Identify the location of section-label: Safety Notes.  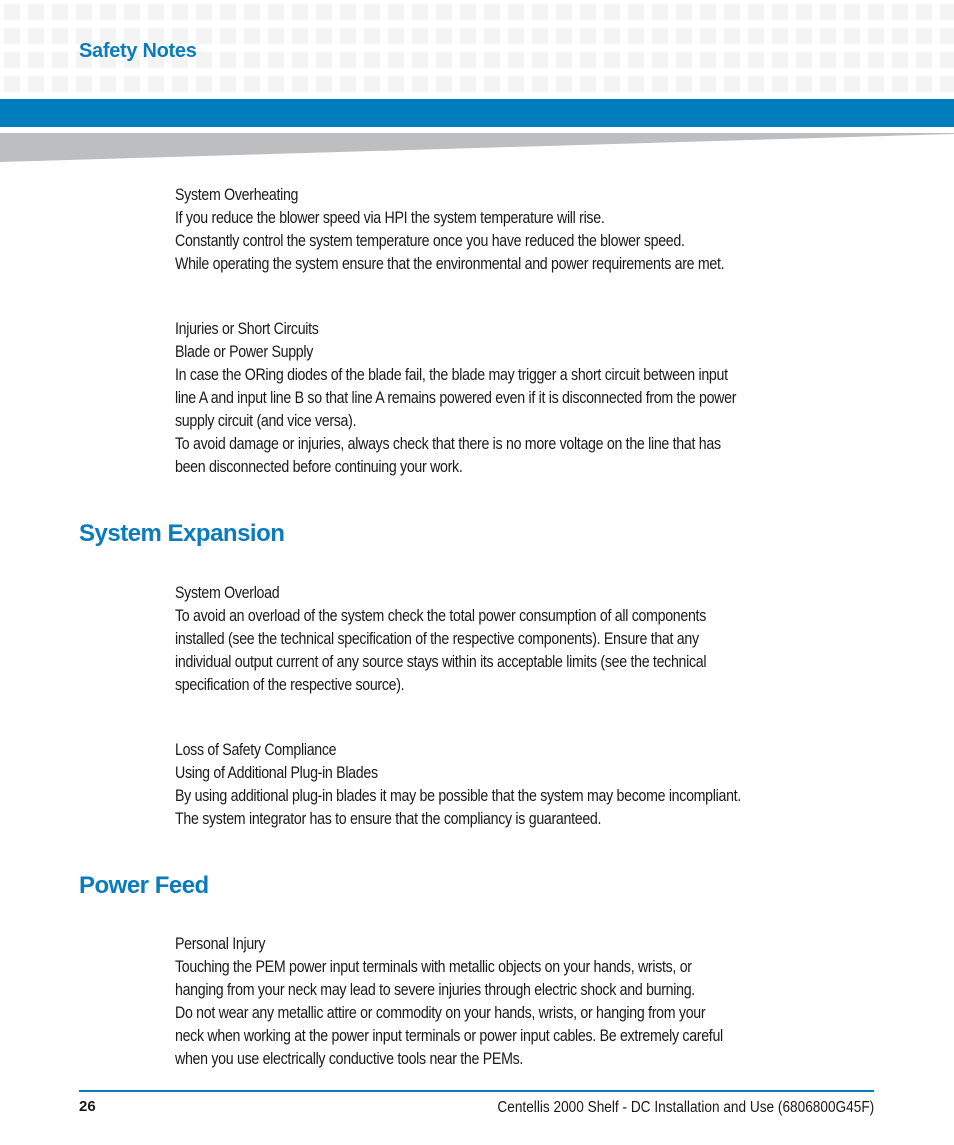
(138, 51).